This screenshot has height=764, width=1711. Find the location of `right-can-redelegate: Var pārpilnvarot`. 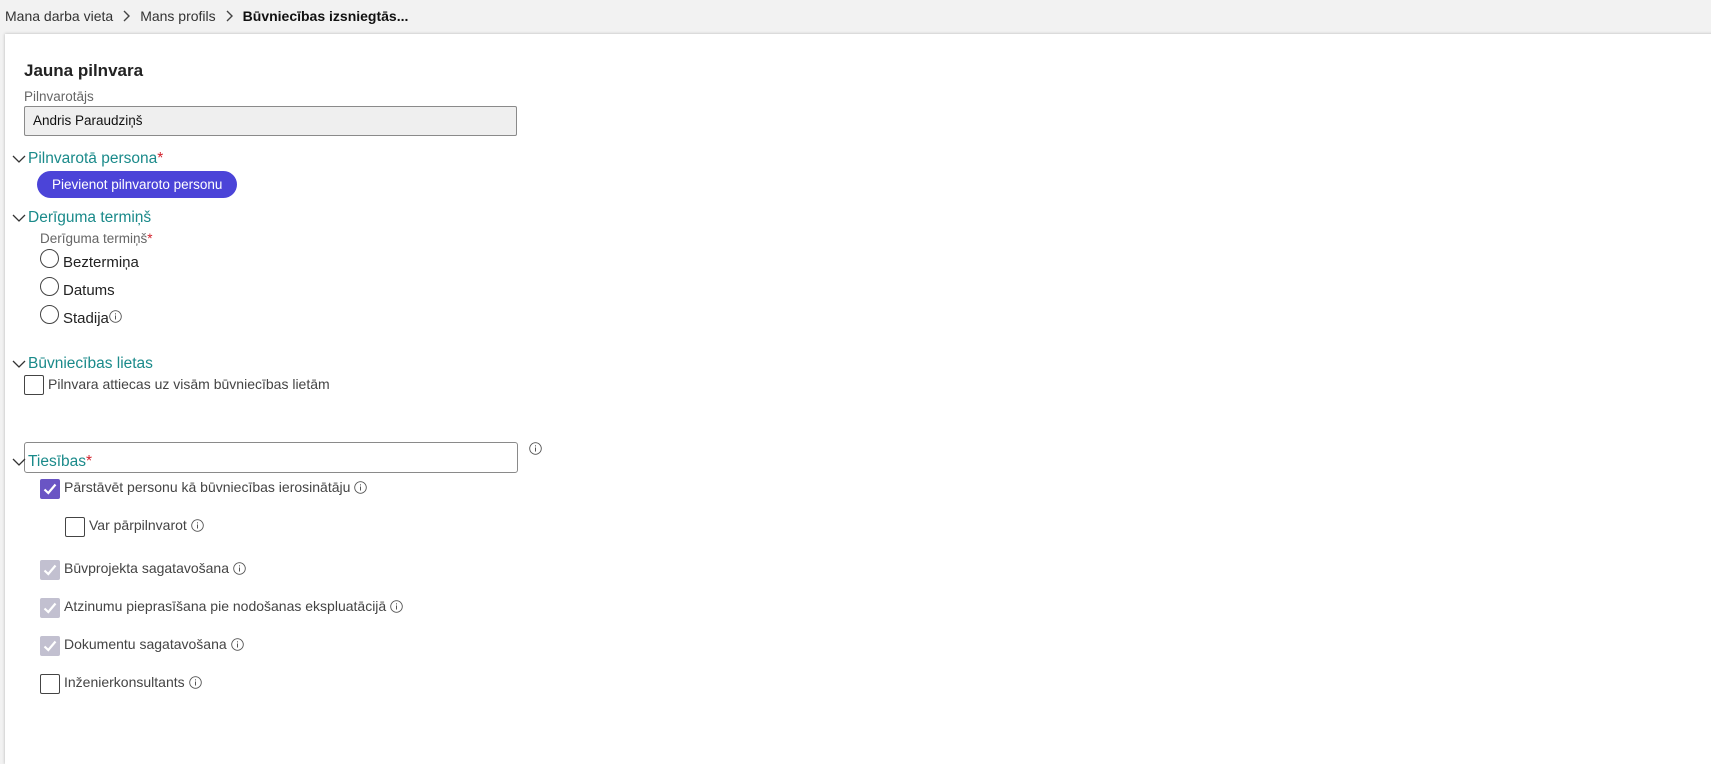

right-can-redelegate: Var pārpilnvarot is located at coordinates (134, 527).